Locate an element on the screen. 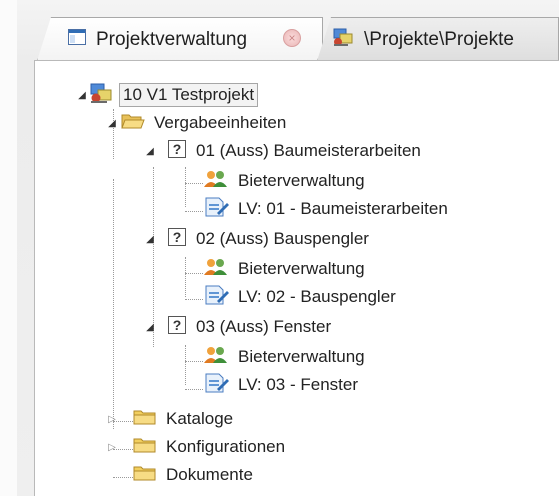 Image resolution: width=559 pixels, height=496 pixels. tab-projekte: \Projekte\Projekte is located at coordinates (438, 39).